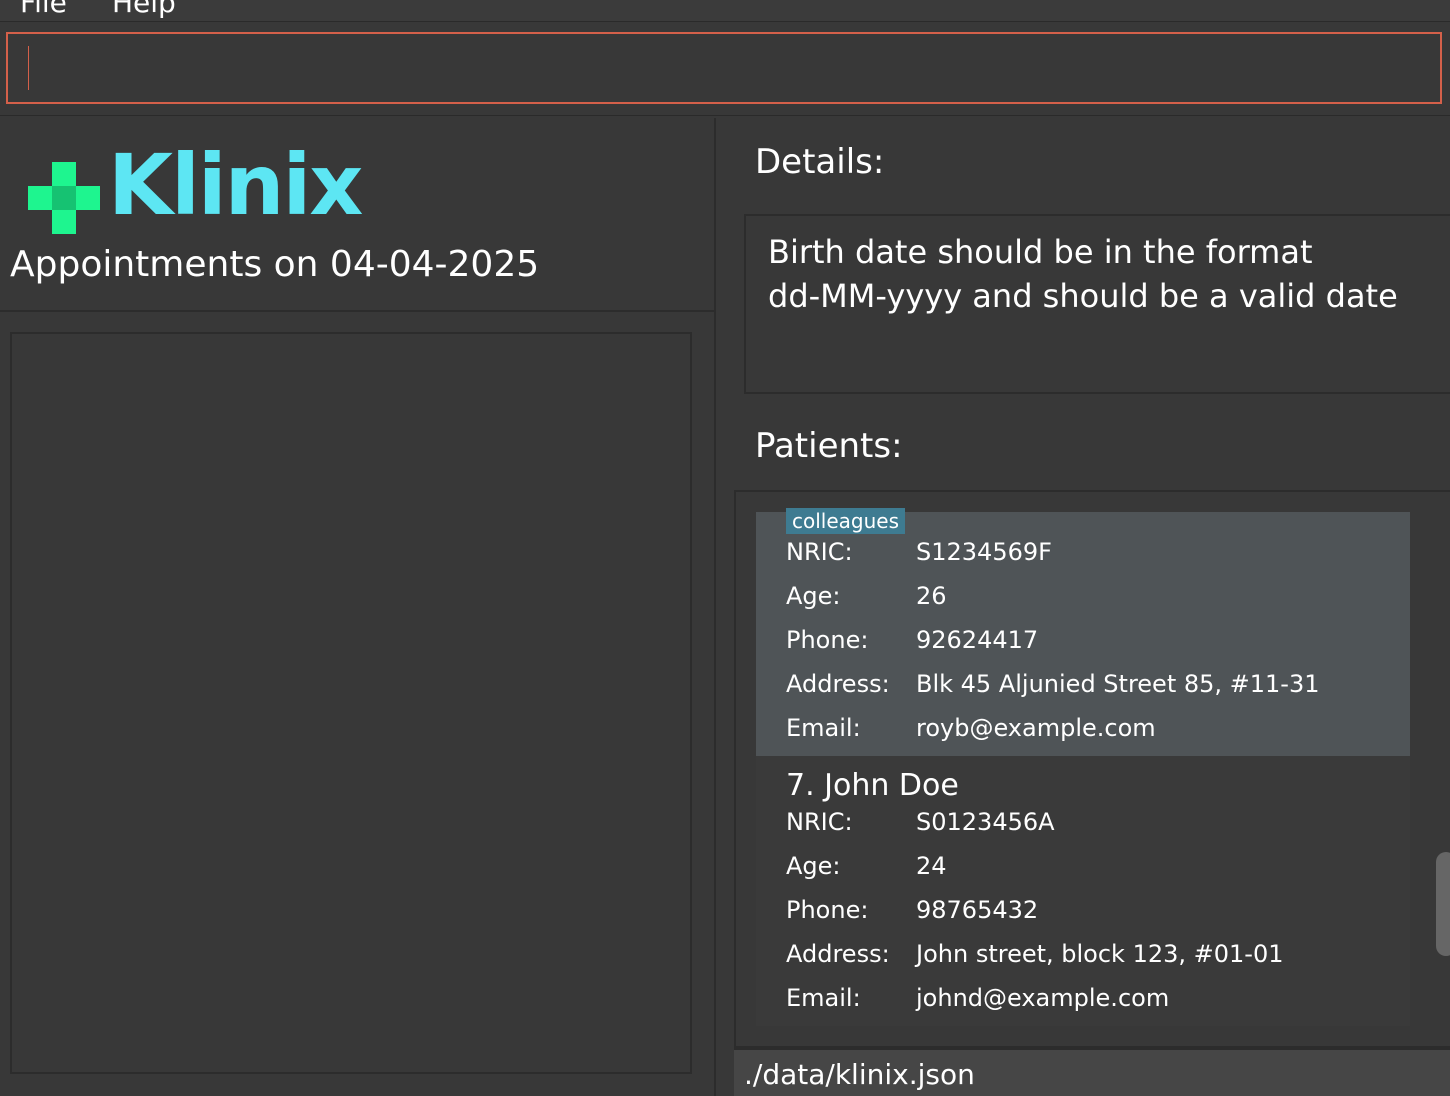 Image resolution: width=1450 pixels, height=1096 pixels. Describe the element at coordinates (1443, 769) in the screenshot. I see `scrollbar` at that location.